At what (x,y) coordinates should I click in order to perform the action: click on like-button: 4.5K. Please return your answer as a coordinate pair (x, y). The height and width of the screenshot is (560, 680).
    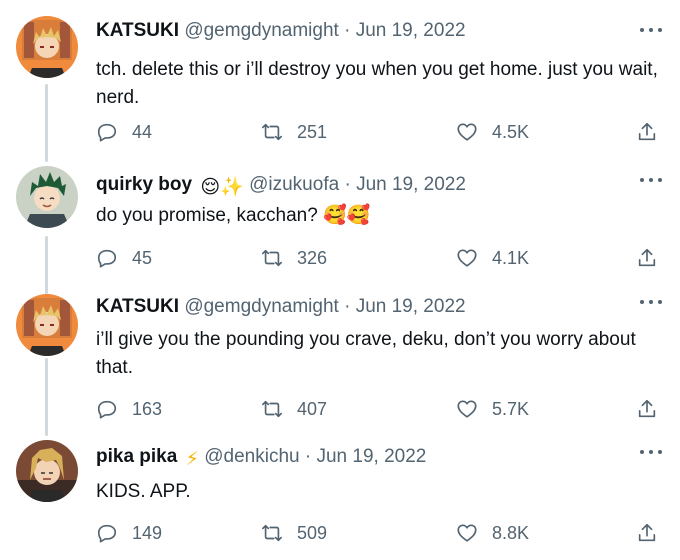
    Looking at the image, I should click on (492, 132).